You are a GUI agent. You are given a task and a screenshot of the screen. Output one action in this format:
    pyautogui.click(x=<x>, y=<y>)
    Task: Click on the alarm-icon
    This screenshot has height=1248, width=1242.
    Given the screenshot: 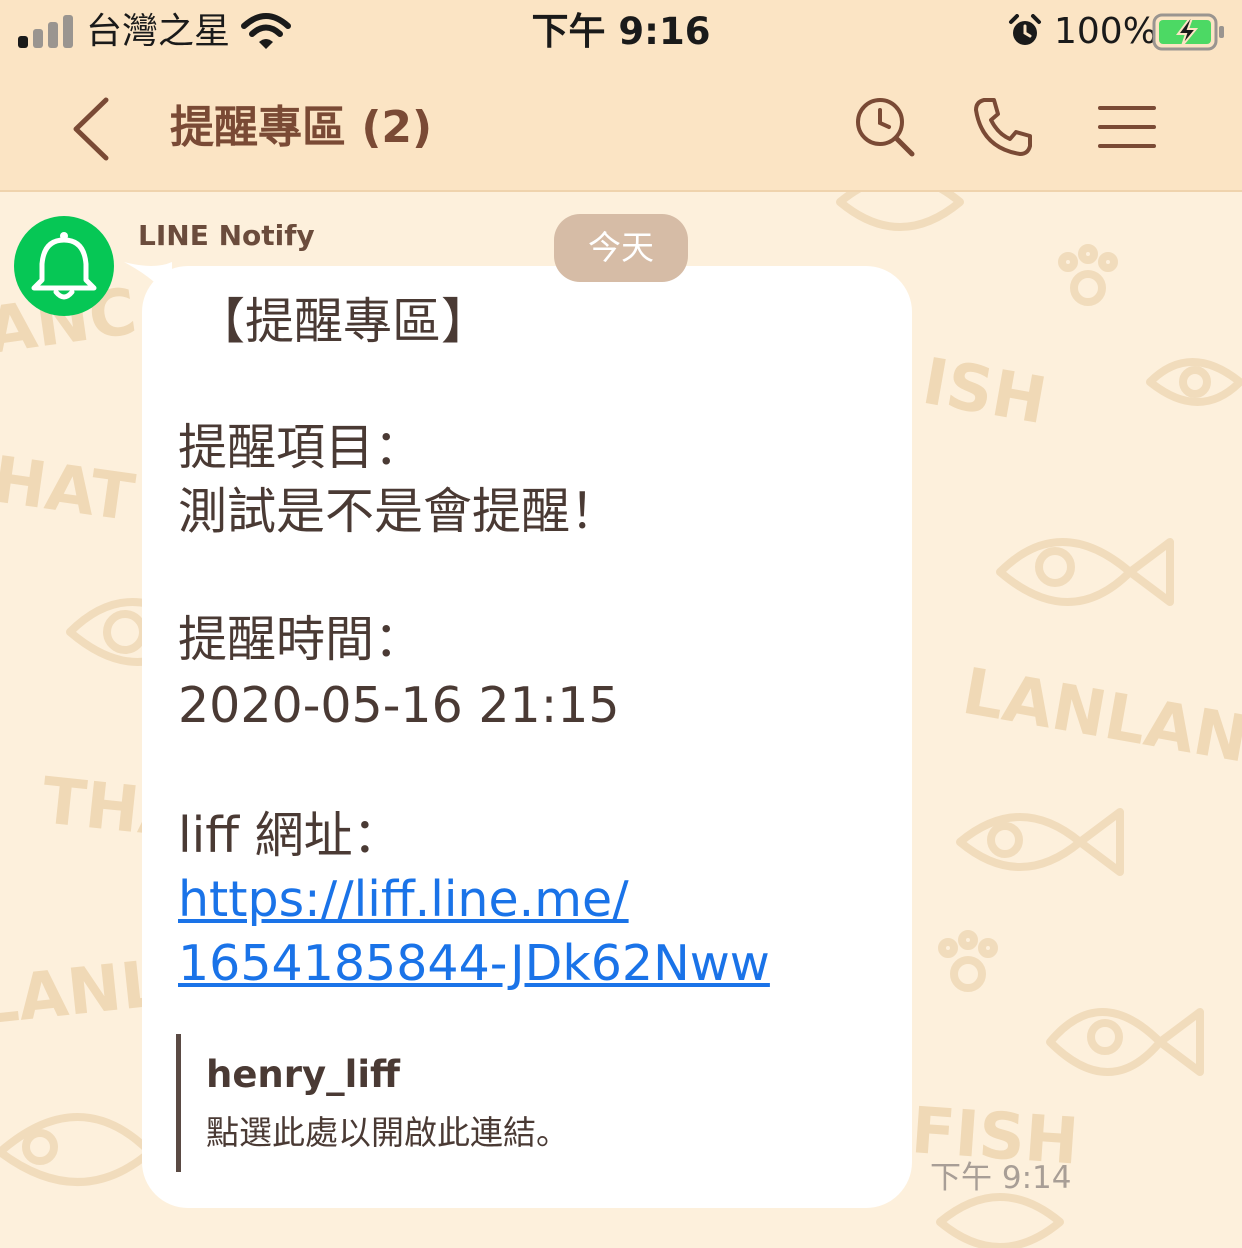 What is the action you would take?
    pyautogui.click(x=1025, y=29)
    